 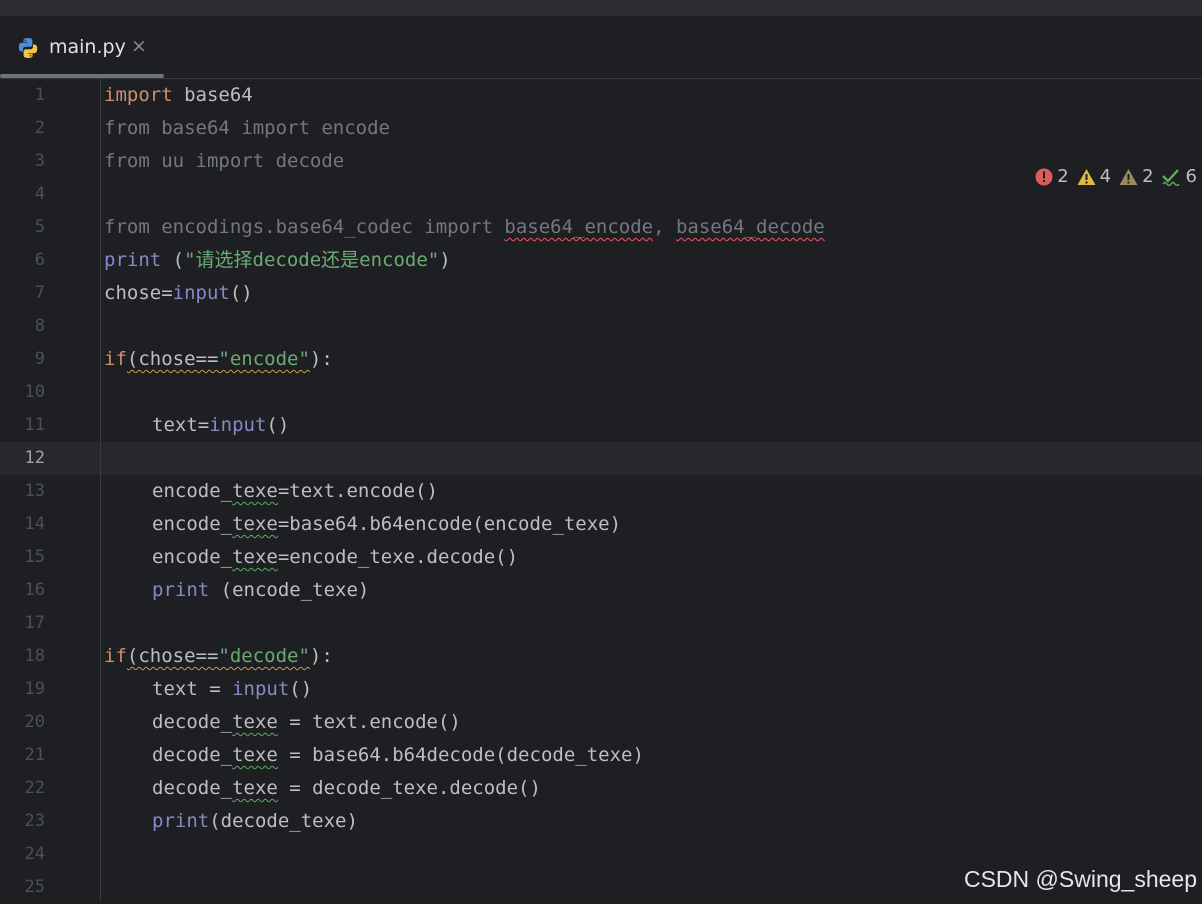 What do you see at coordinates (289, 590) in the screenshot?
I see `code-text: (encode_texe)` at bounding box center [289, 590].